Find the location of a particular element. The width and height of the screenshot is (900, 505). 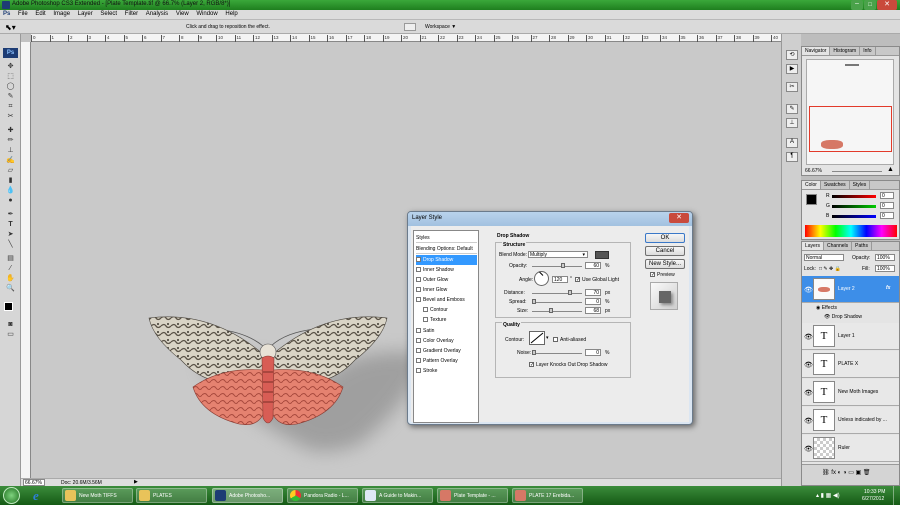

style-bevel-emboss: Bevel and Emboss is located at coordinates (446, 300).